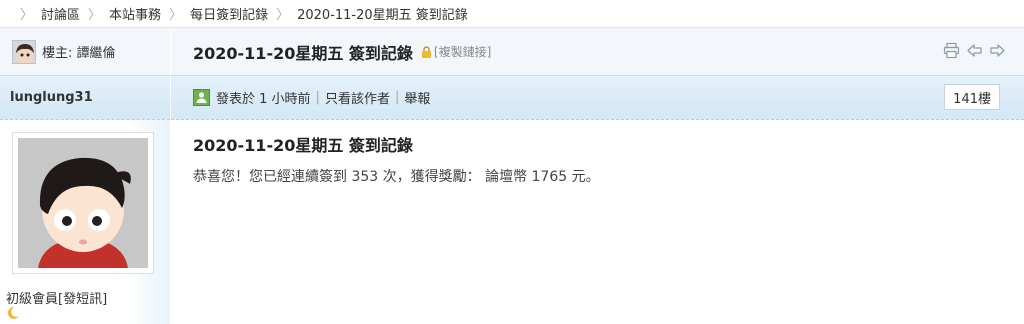 The image size is (1024, 324). I want to click on lock-icon, so click(426, 51).